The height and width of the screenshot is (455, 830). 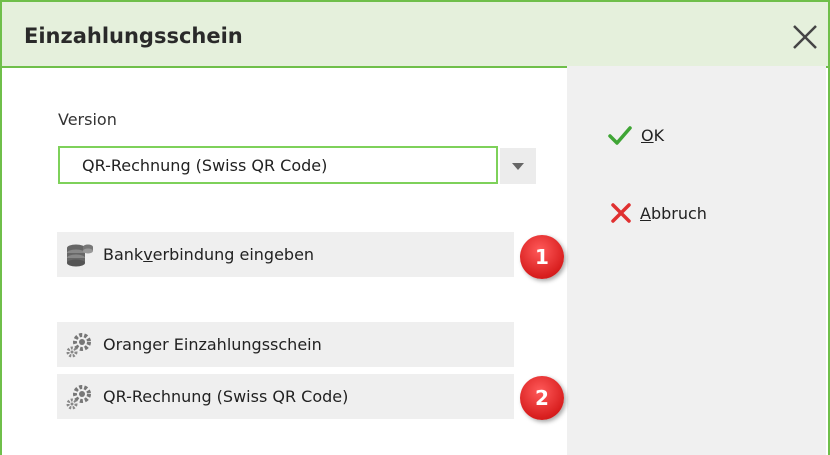 What do you see at coordinates (542, 398) in the screenshot?
I see `step-badge-2: 2` at bounding box center [542, 398].